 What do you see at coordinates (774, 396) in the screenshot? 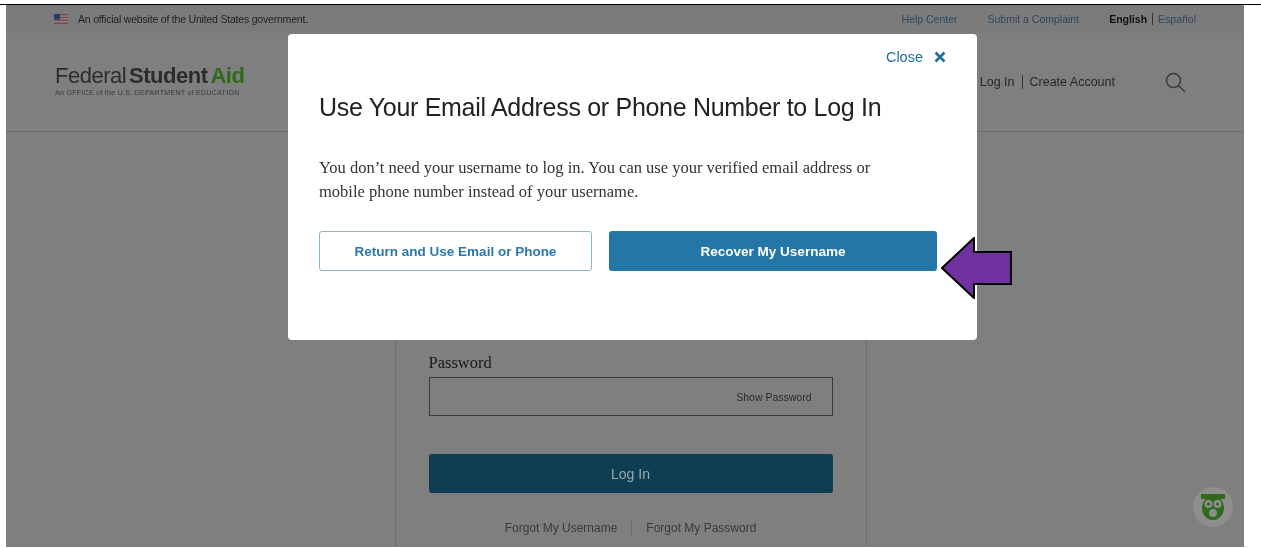
I see `show-password-toggle: Show Password` at bounding box center [774, 396].